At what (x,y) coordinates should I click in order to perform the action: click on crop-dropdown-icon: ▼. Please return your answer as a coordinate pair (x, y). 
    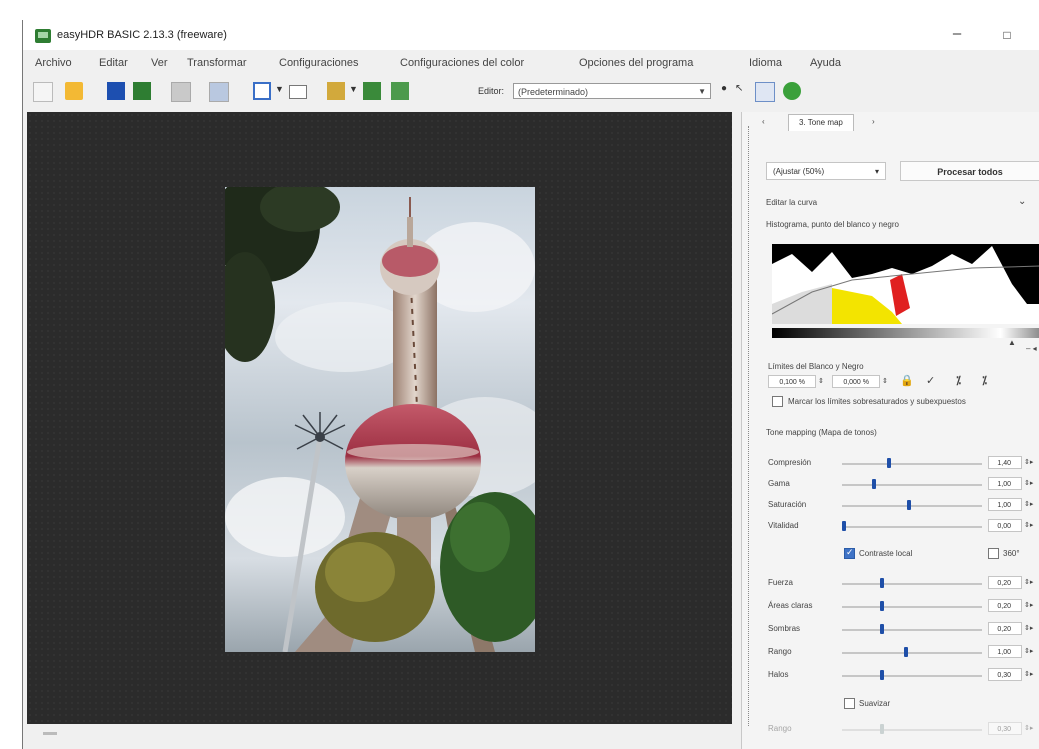
    Looking at the image, I should click on (279, 89).